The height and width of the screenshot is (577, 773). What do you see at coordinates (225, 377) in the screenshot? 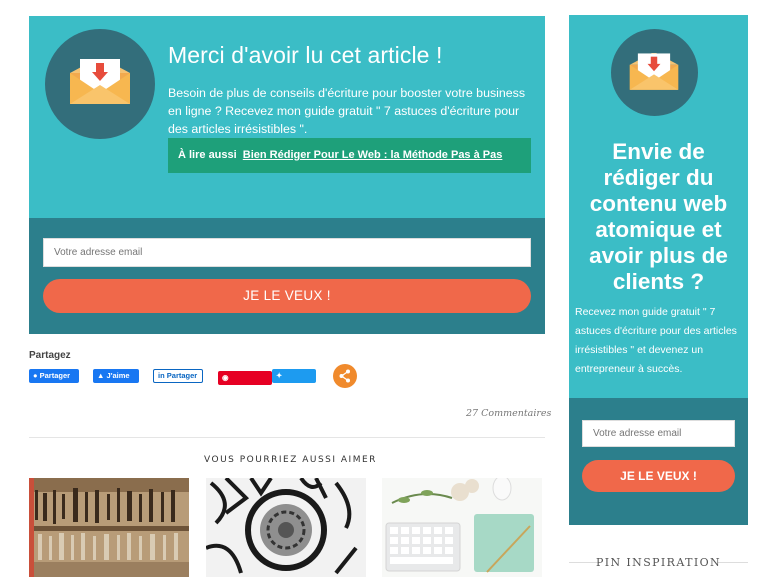
I see `pinterest-icon: ◉` at bounding box center [225, 377].